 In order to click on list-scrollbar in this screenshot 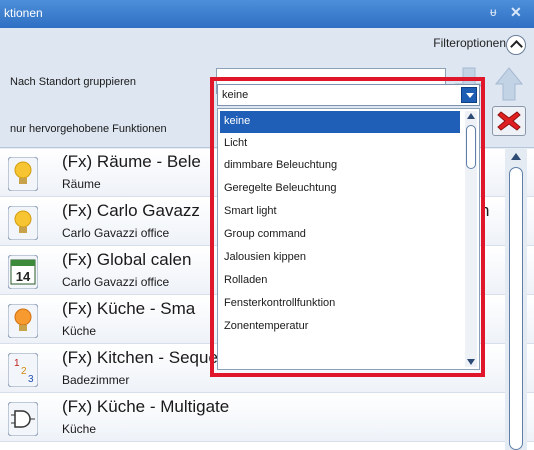, I will do `click(516, 299)`.